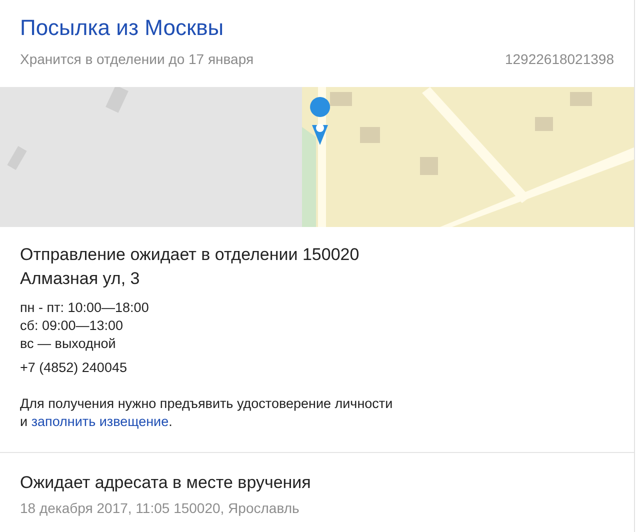 Image resolution: width=641 pixels, height=532 pixels. I want to click on tracking-number: 12922618021398, so click(559, 59).